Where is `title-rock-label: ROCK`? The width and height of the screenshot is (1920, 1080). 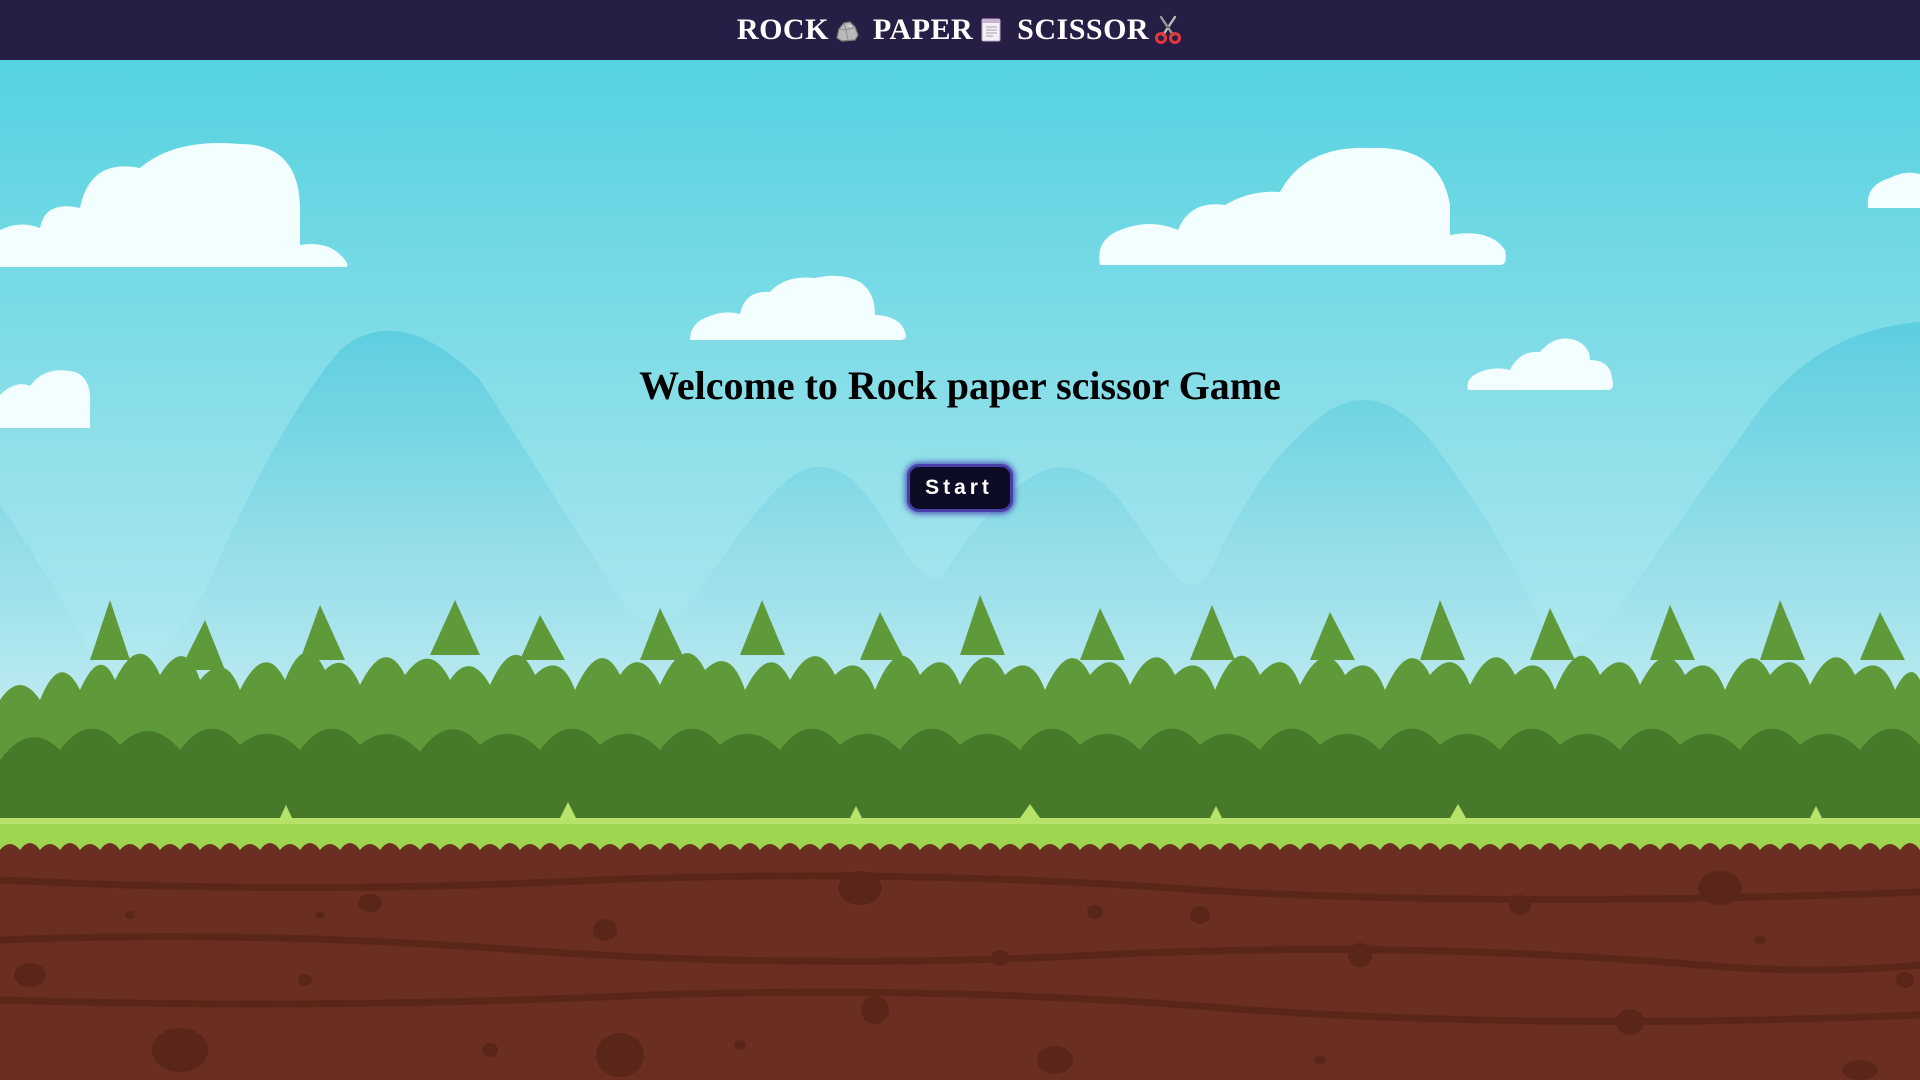 title-rock-label: ROCK is located at coordinates (782, 29).